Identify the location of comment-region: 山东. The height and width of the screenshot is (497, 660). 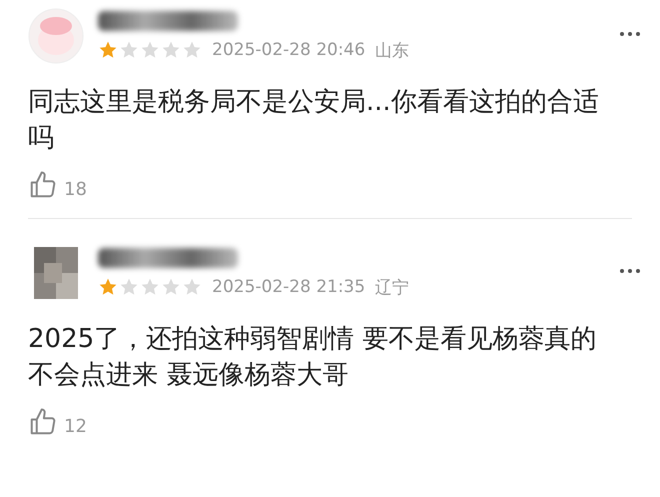
(392, 51).